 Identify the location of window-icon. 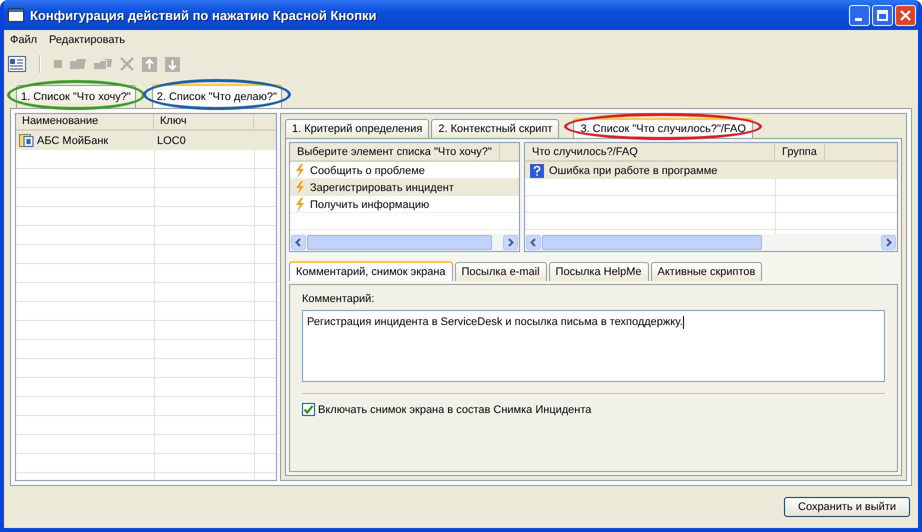
(16, 15).